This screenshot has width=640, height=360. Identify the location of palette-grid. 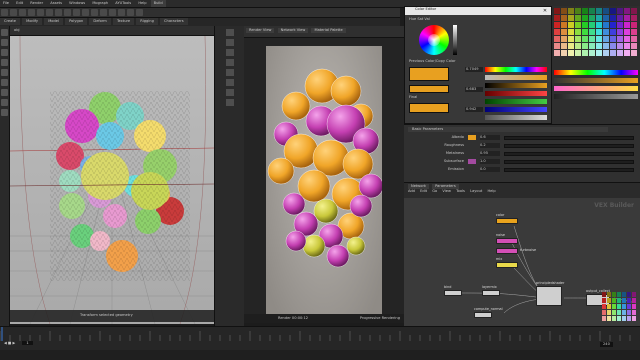
(596, 36).